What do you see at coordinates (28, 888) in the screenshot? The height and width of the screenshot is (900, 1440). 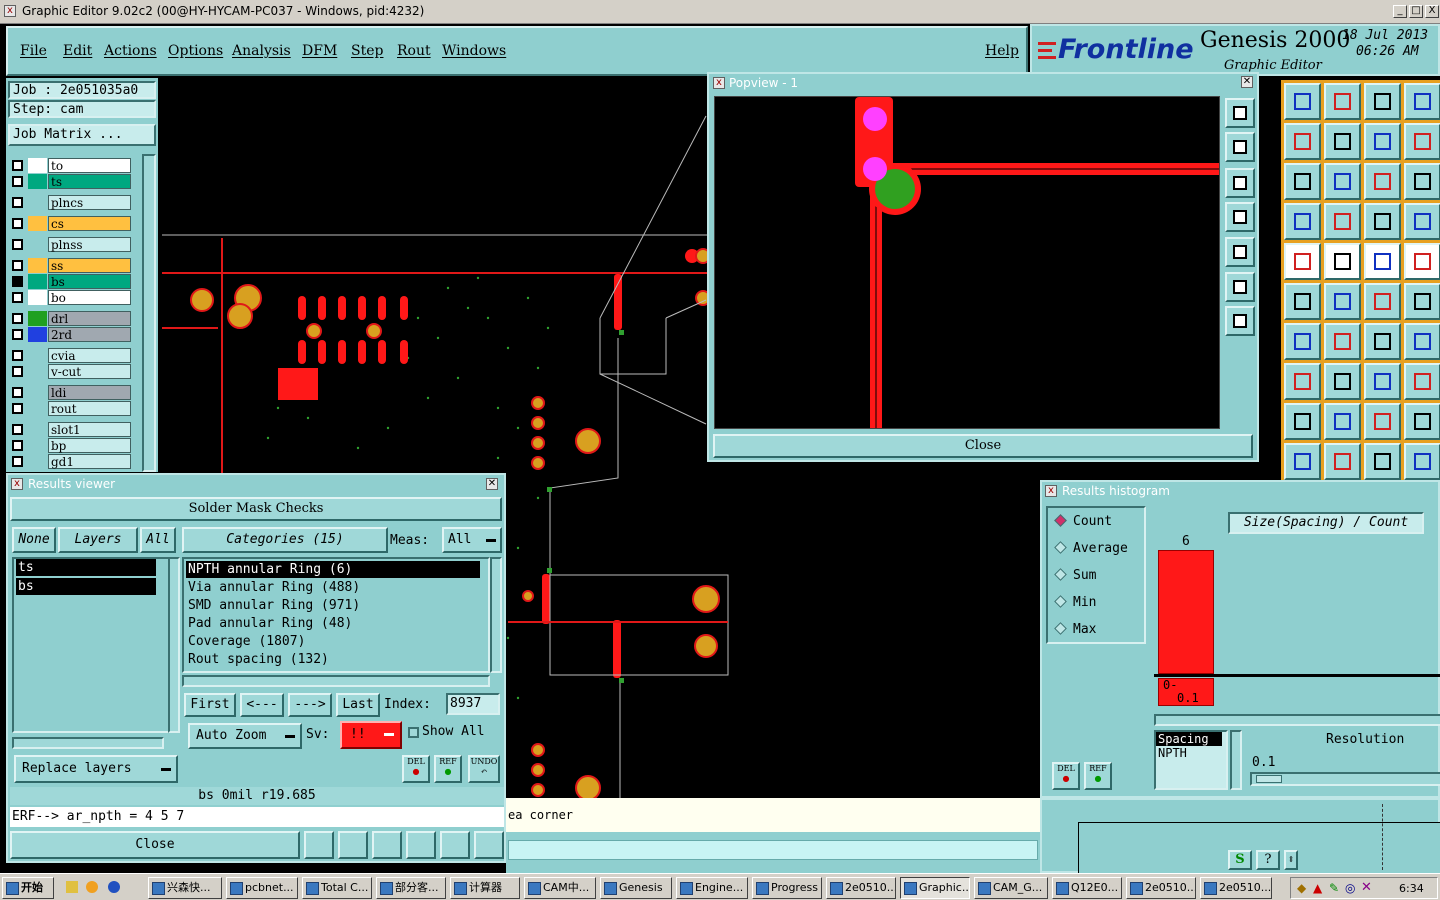 I see `start-button: 开始` at bounding box center [28, 888].